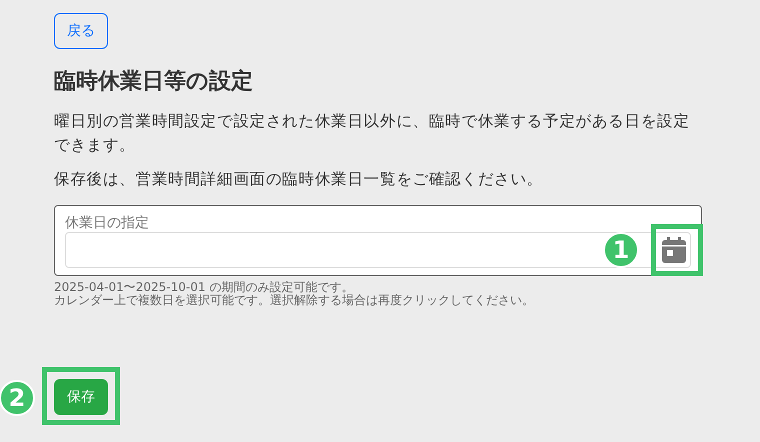  Describe the element at coordinates (621, 250) in the screenshot. I see `step-number-badge: 1` at that location.